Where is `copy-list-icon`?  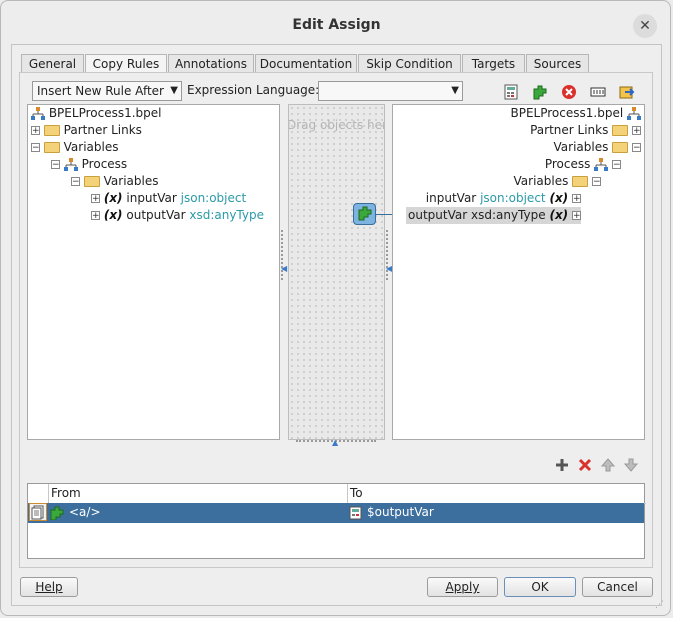
copy-list-icon is located at coordinates (627, 92).